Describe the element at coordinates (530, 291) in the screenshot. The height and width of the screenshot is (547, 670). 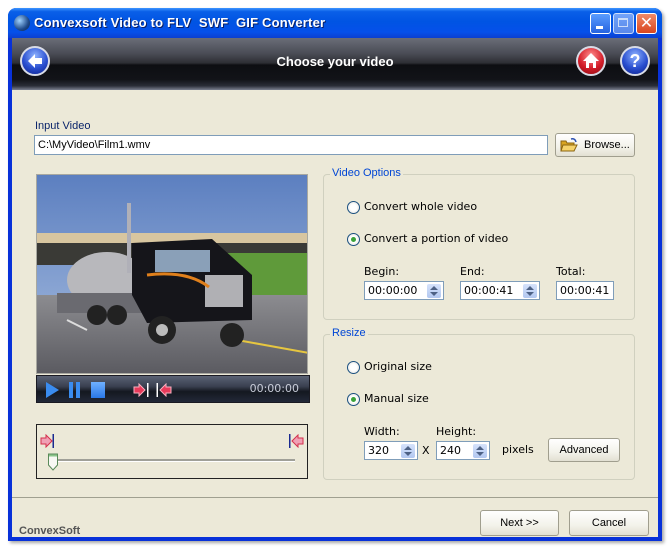
I see `end-spinner` at that location.